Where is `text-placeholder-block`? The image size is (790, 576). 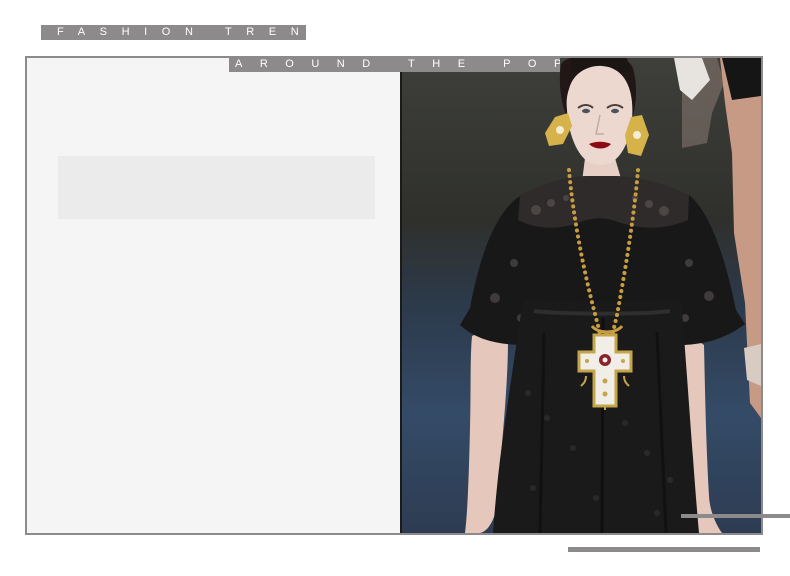
text-placeholder-block is located at coordinates (216, 187).